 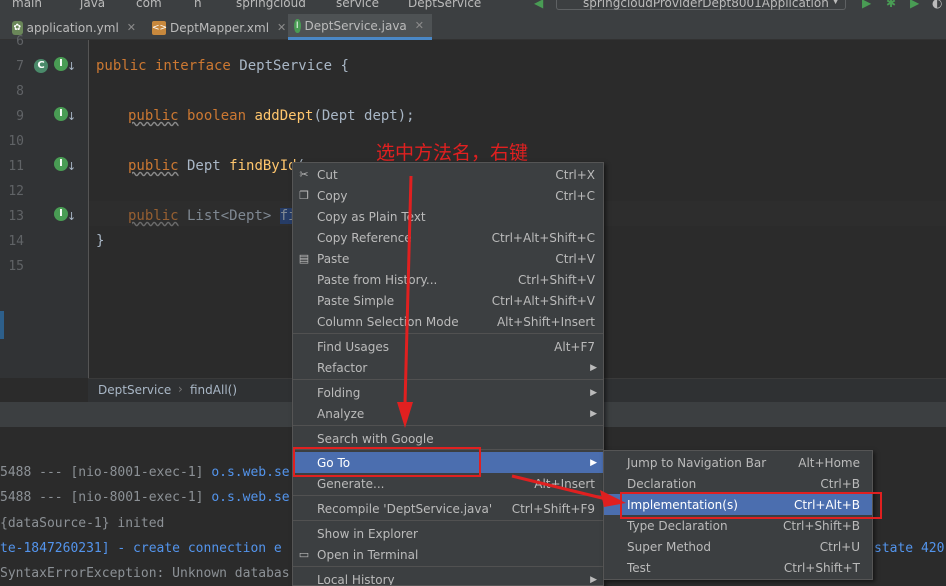 I want to click on goto-highlight-box, so click(x=387, y=462).